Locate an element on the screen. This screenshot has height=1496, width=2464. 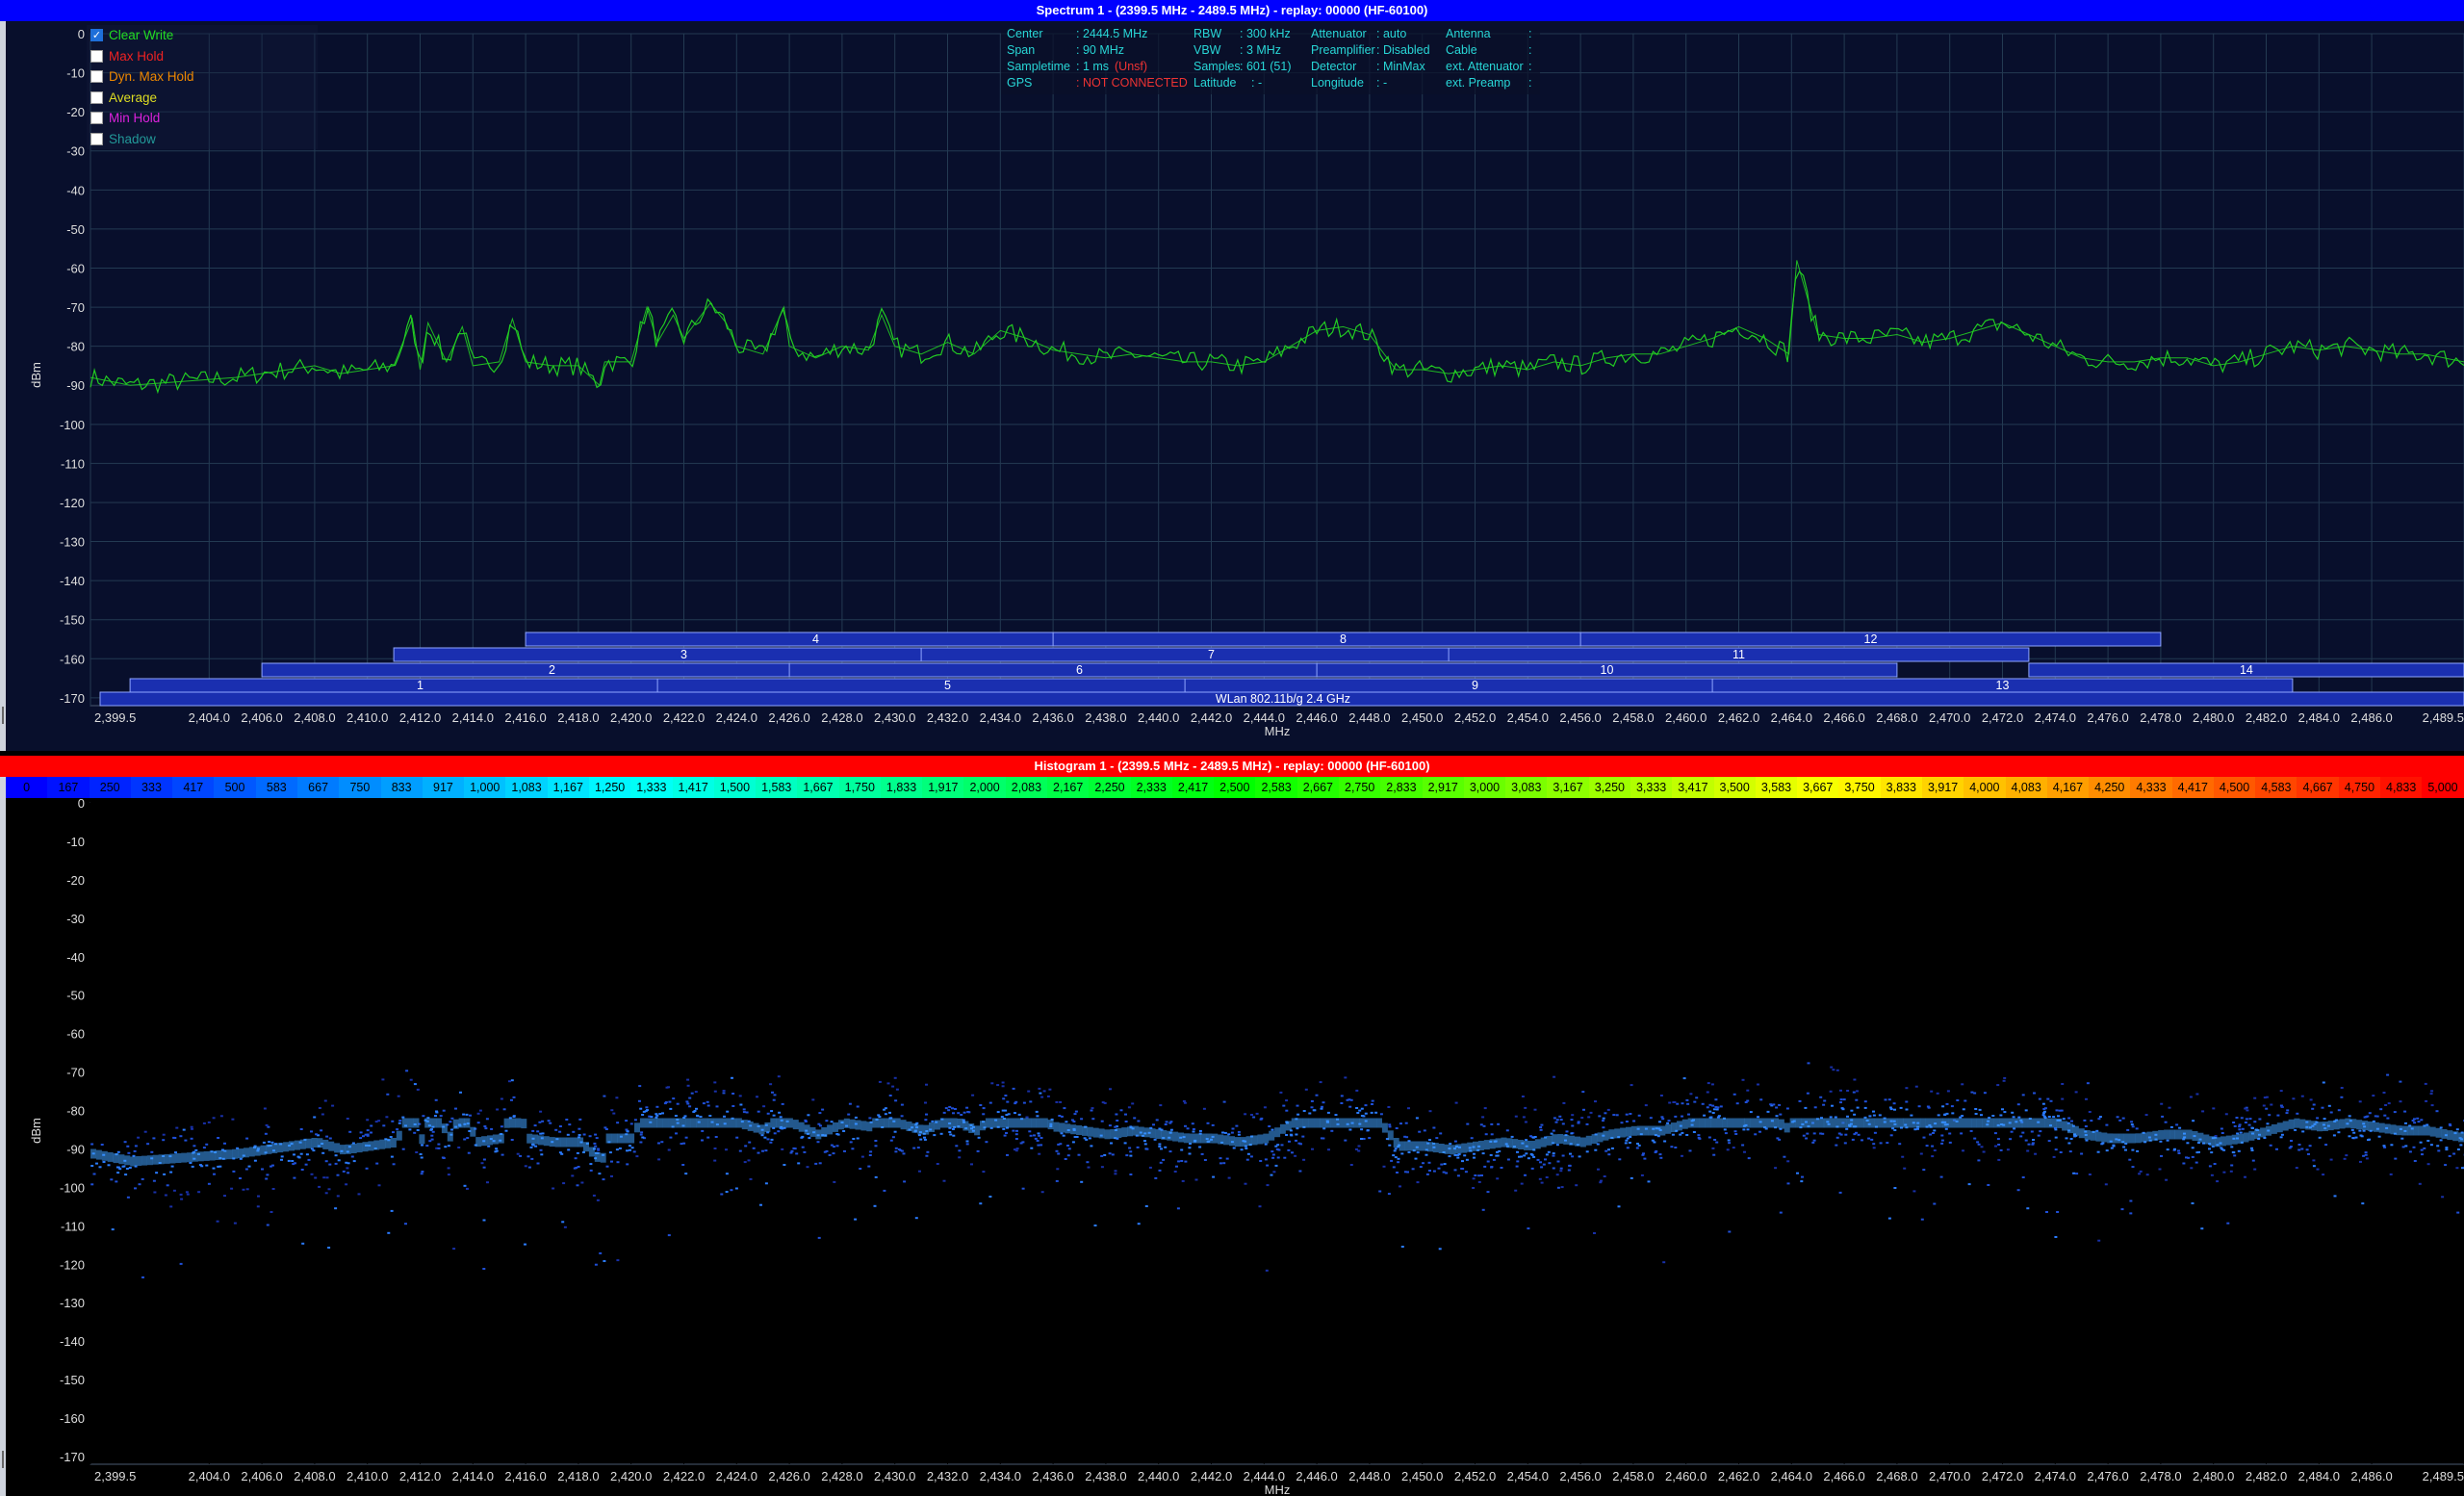
latitude-value: : - is located at coordinates (1257, 83).